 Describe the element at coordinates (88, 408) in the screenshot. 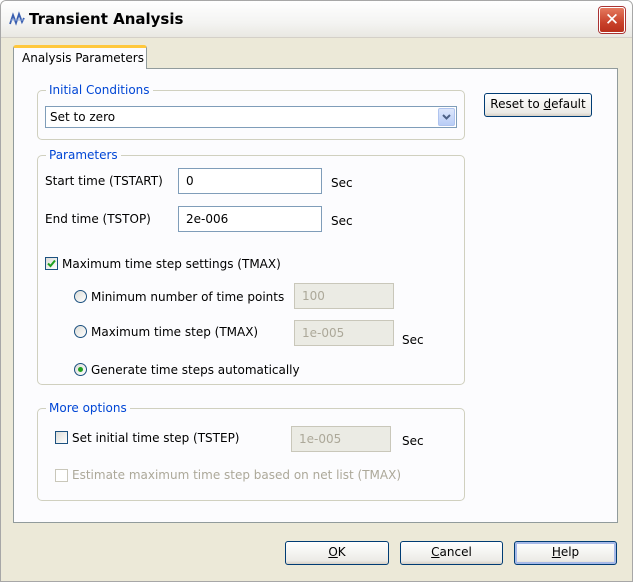

I see `more-options-legend: More options` at that location.